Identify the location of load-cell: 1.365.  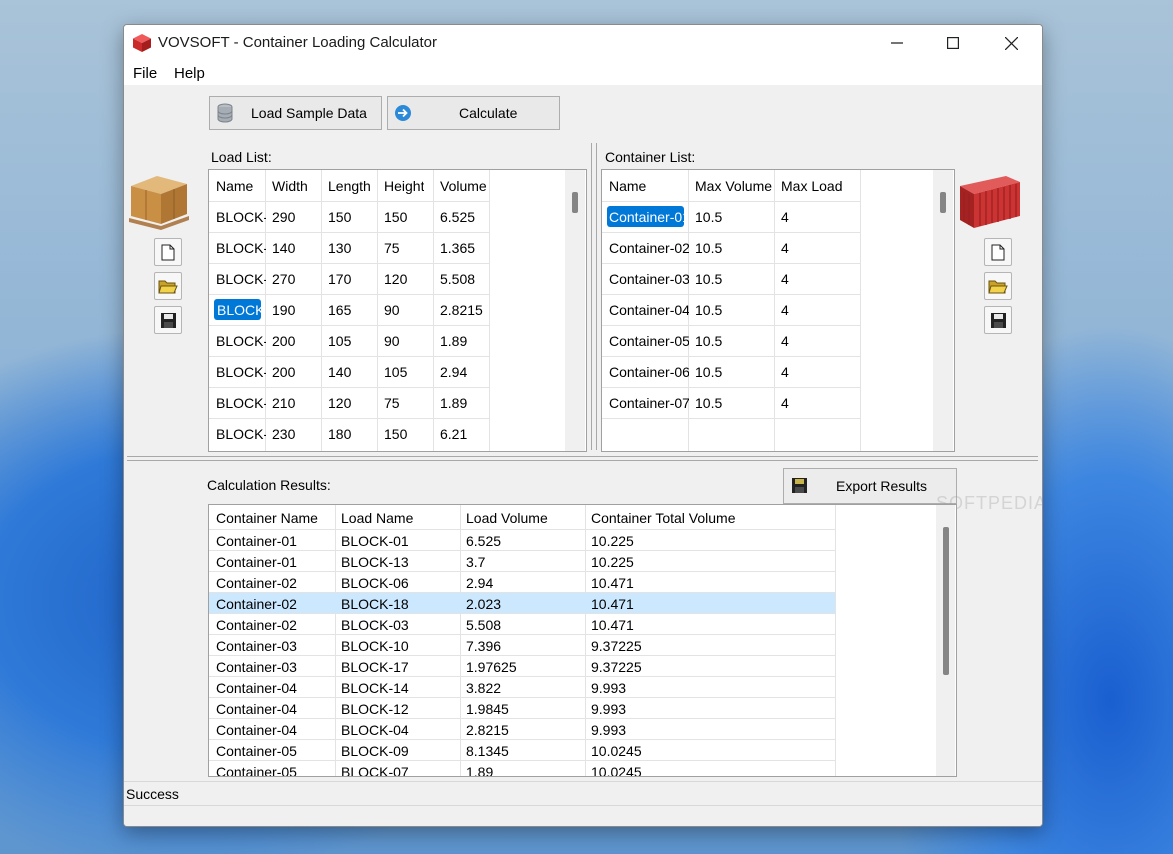
(457, 248).